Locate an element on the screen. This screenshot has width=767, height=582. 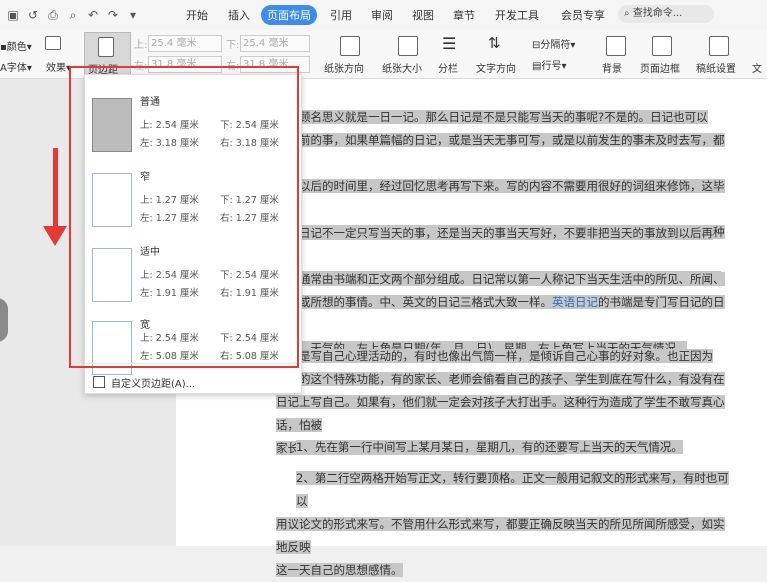
page-border-button: 页面边框 is located at coordinates (663, 54).